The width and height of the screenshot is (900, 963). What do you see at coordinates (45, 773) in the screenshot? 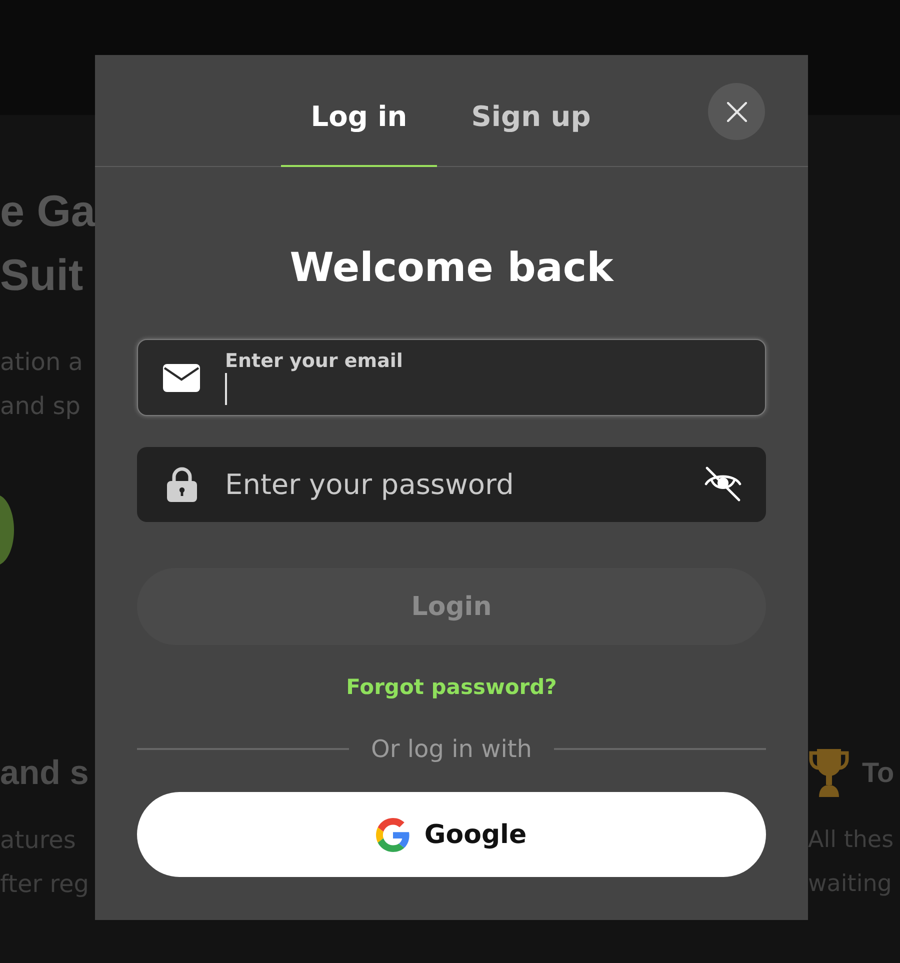
I see `feature-title: and s` at bounding box center [45, 773].